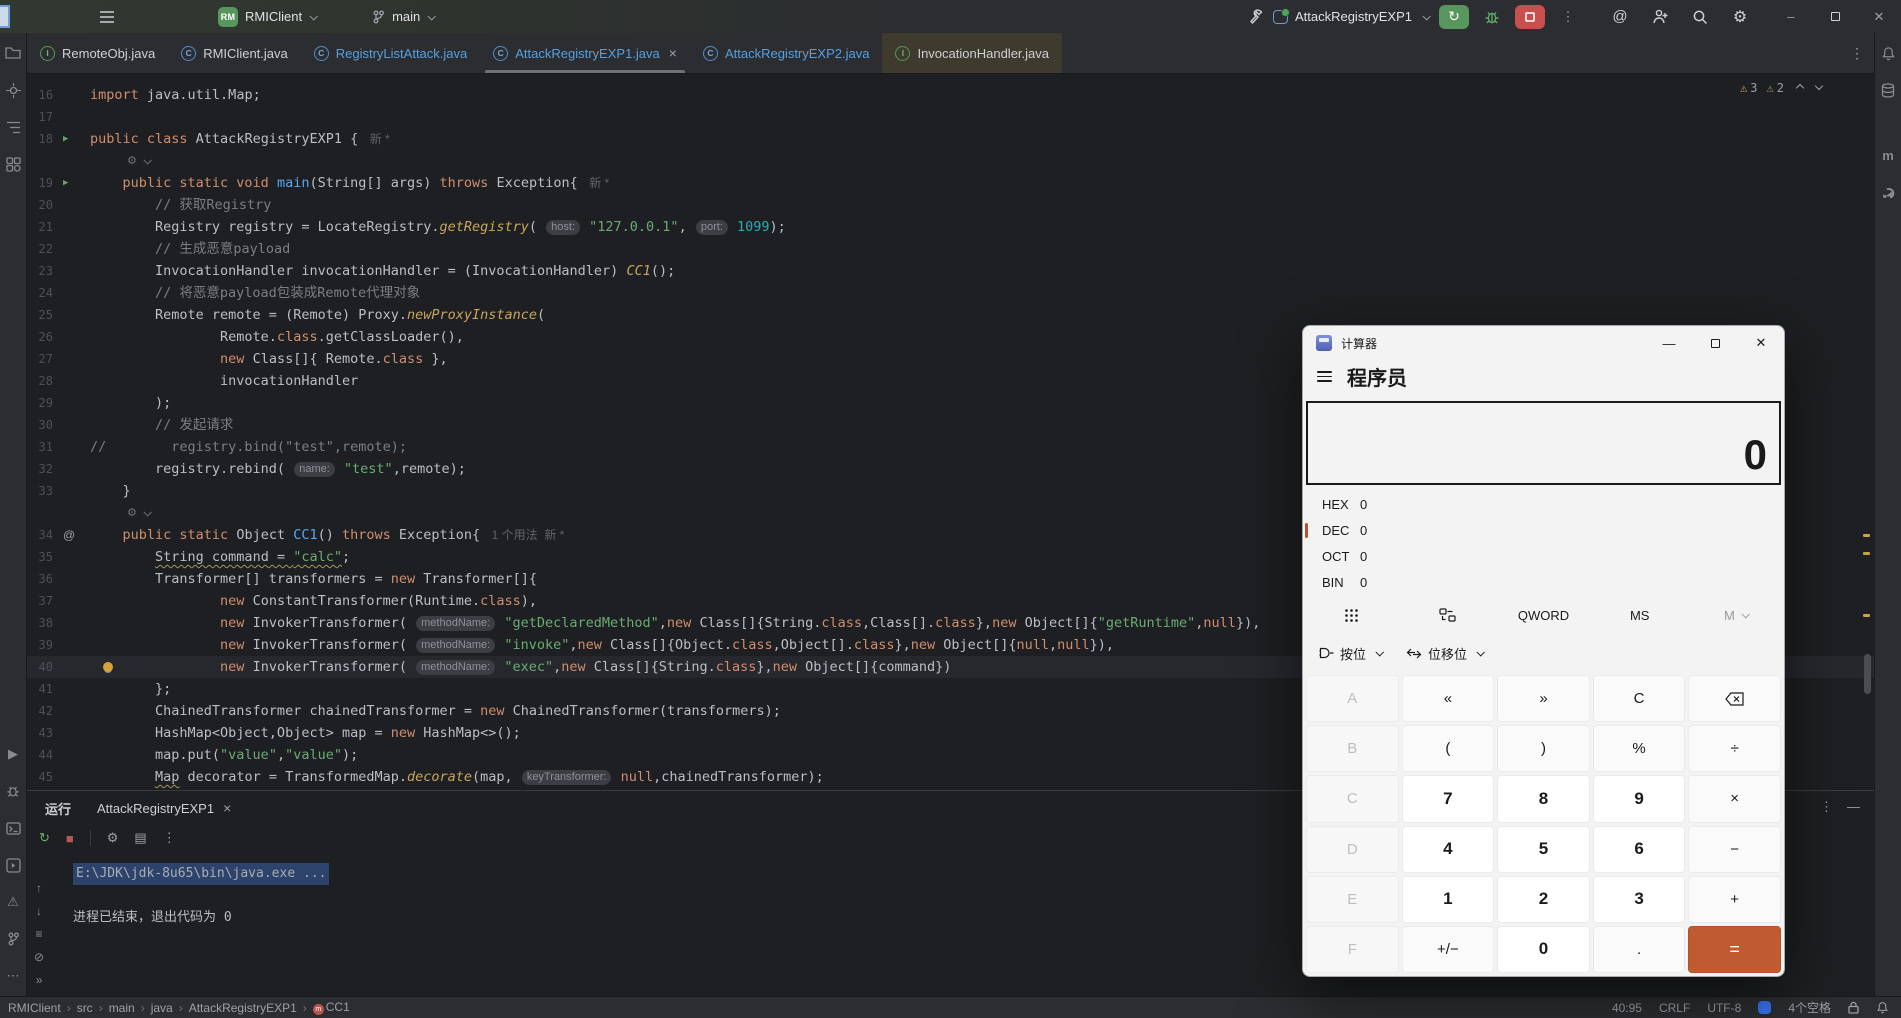 Image resolution: width=1901 pixels, height=1018 pixels. What do you see at coordinates (122, 1008) in the screenshot?
I see `breadcrumb-item: main` at bounding box center [122, 1008].